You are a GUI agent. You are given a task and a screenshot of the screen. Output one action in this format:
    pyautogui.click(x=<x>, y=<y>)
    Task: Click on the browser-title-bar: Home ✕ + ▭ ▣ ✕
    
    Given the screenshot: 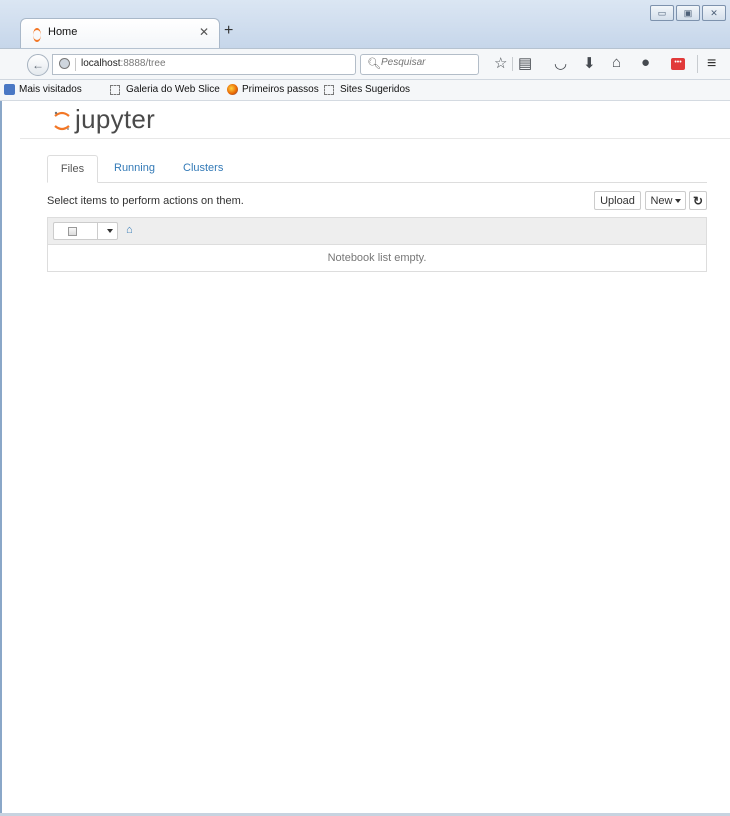 What is the action you would take?
    pyautogui.click(x=365, y=24)
    